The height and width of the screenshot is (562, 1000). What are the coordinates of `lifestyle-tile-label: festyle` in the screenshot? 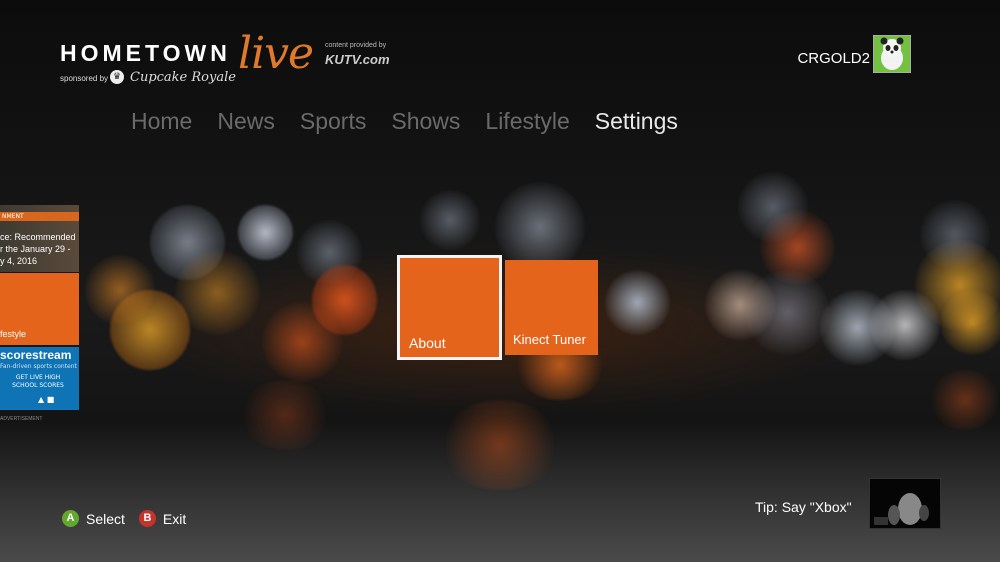 It's located at (13, 334).